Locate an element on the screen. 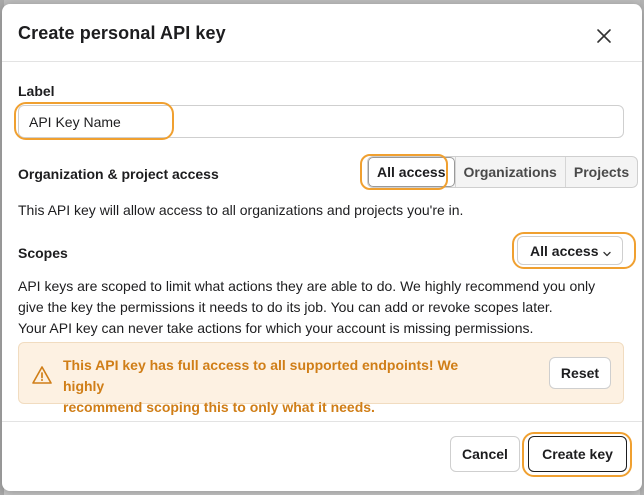  scopes-heading: Scopes is located at coordinates (43, 253).